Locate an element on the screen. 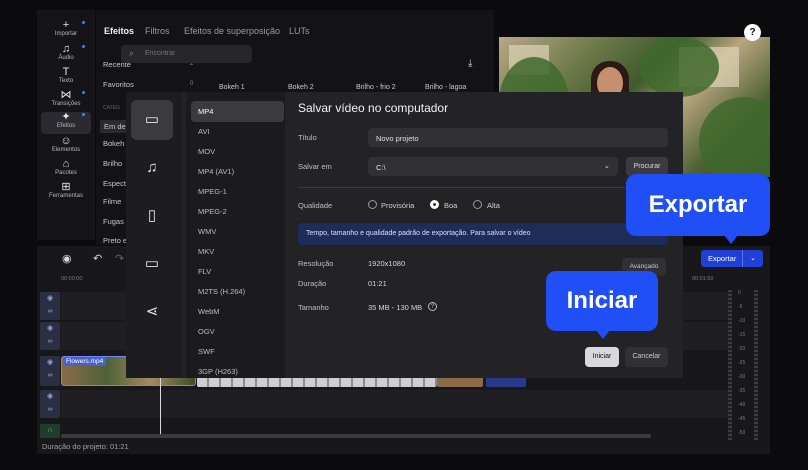  quality-option-label: Boa is located at coordinates (450, 205).